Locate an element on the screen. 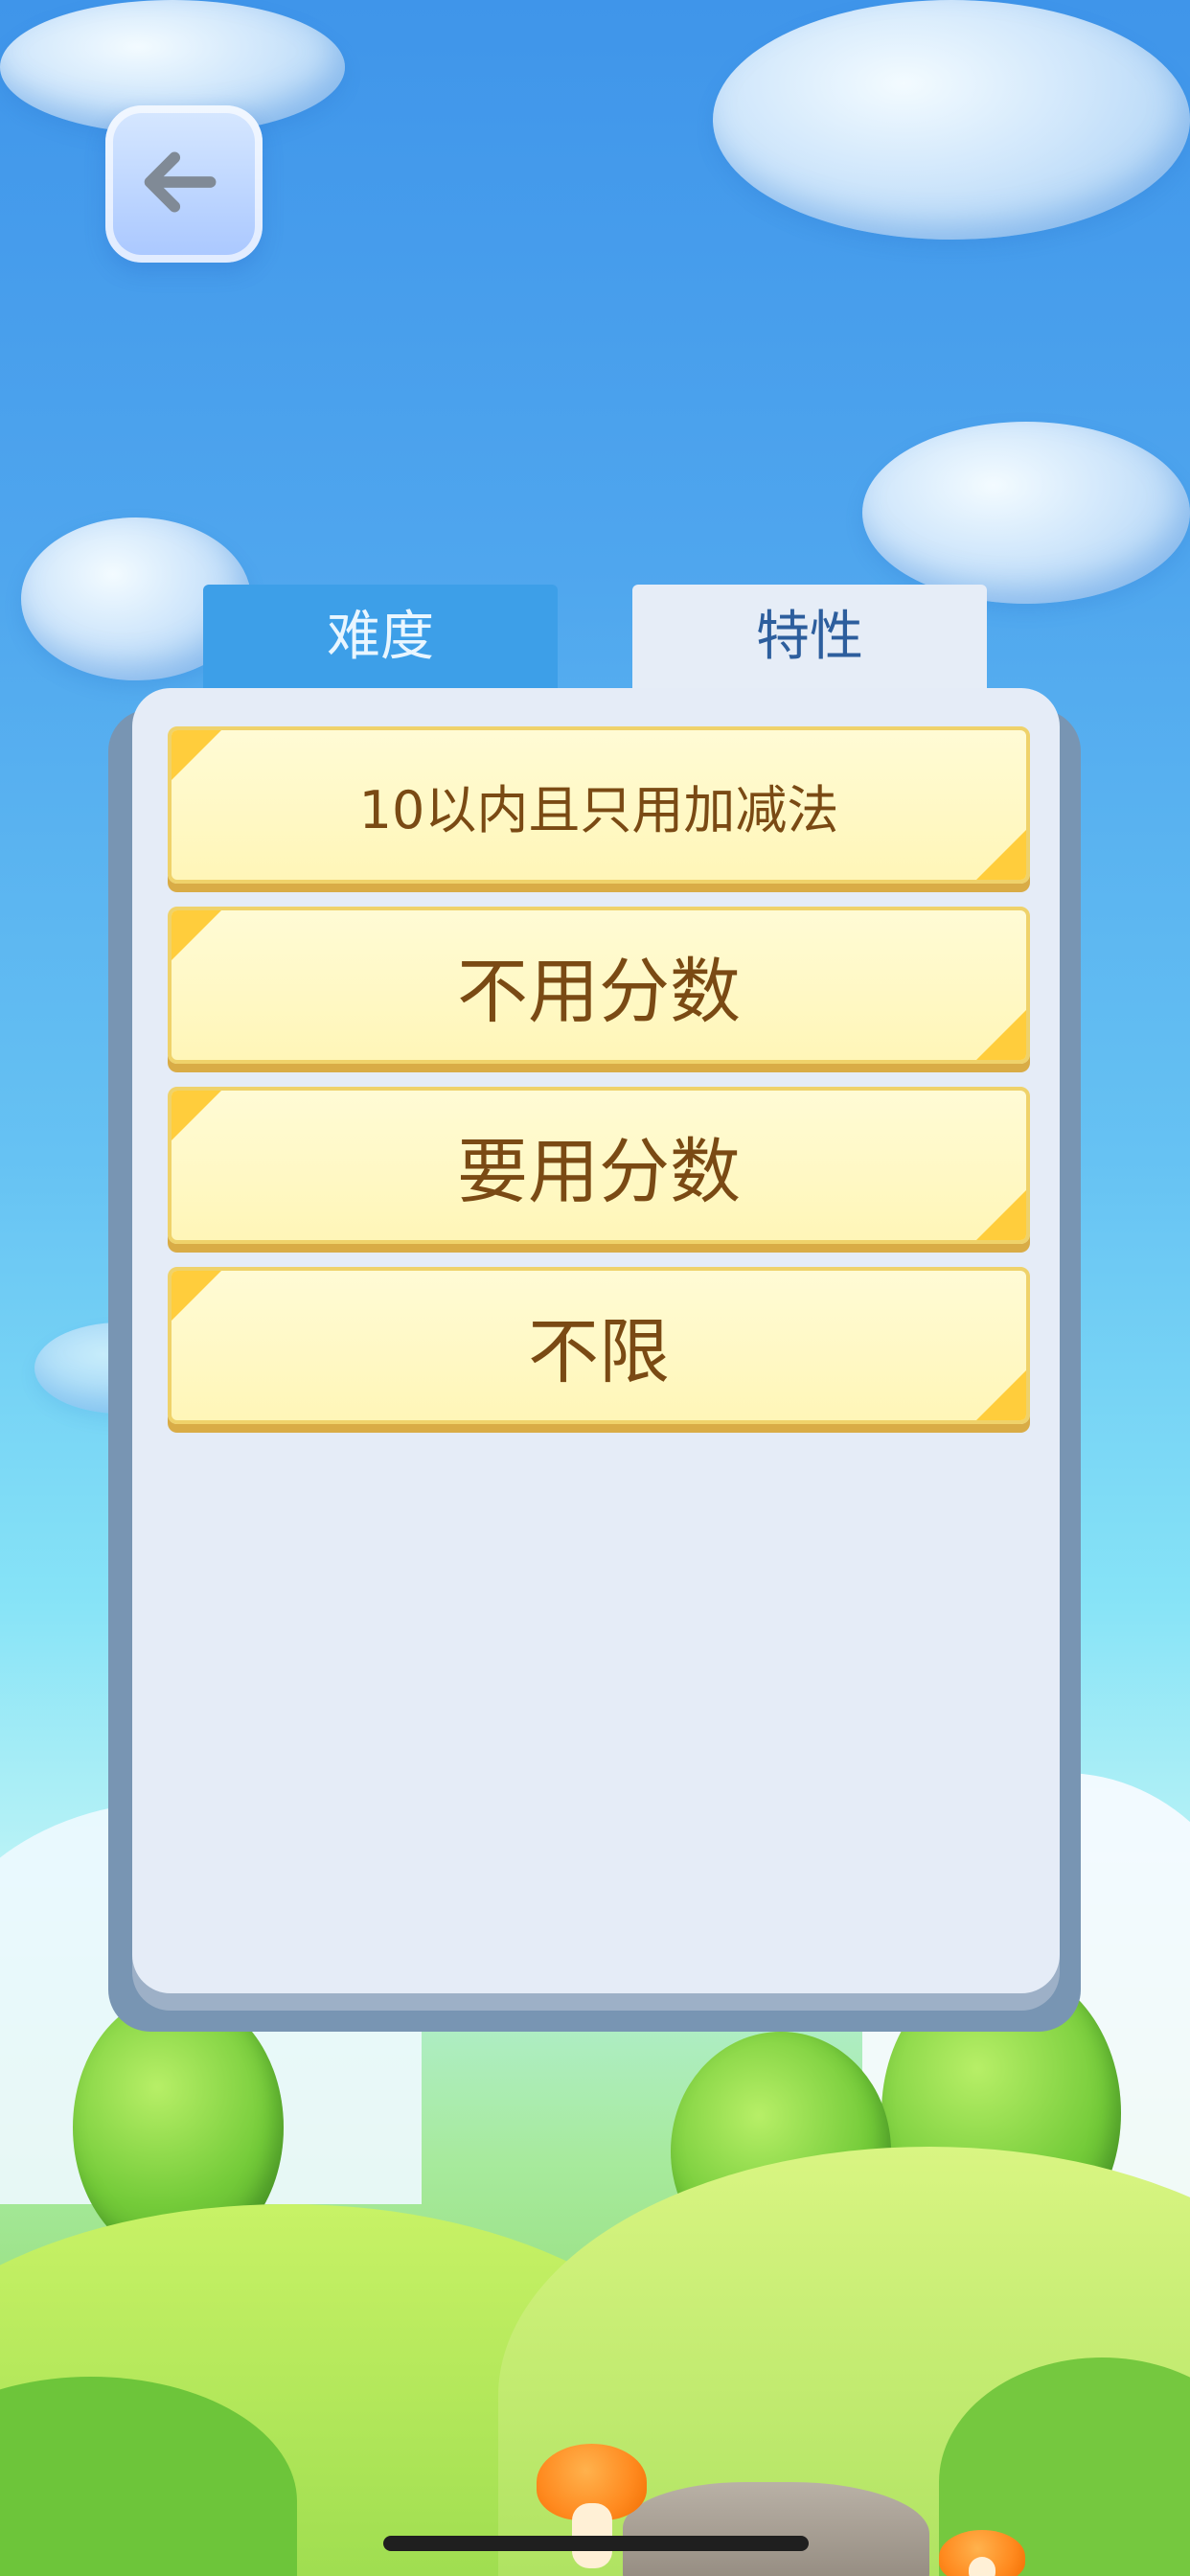 The image size is (1190, 2576). home-indicator is located at coordinates (596, 2543).